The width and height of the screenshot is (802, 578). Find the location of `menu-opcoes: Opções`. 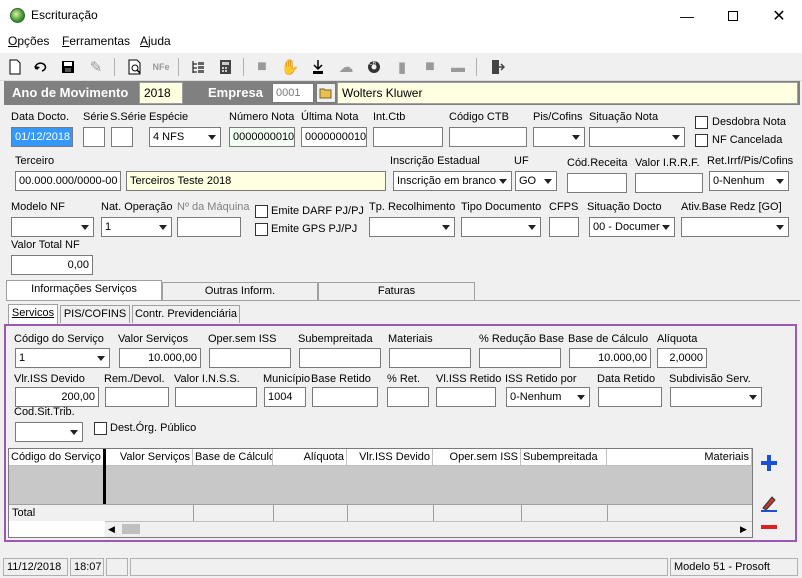

menu-opcoes: Opções is located at coordinates (28, 41).